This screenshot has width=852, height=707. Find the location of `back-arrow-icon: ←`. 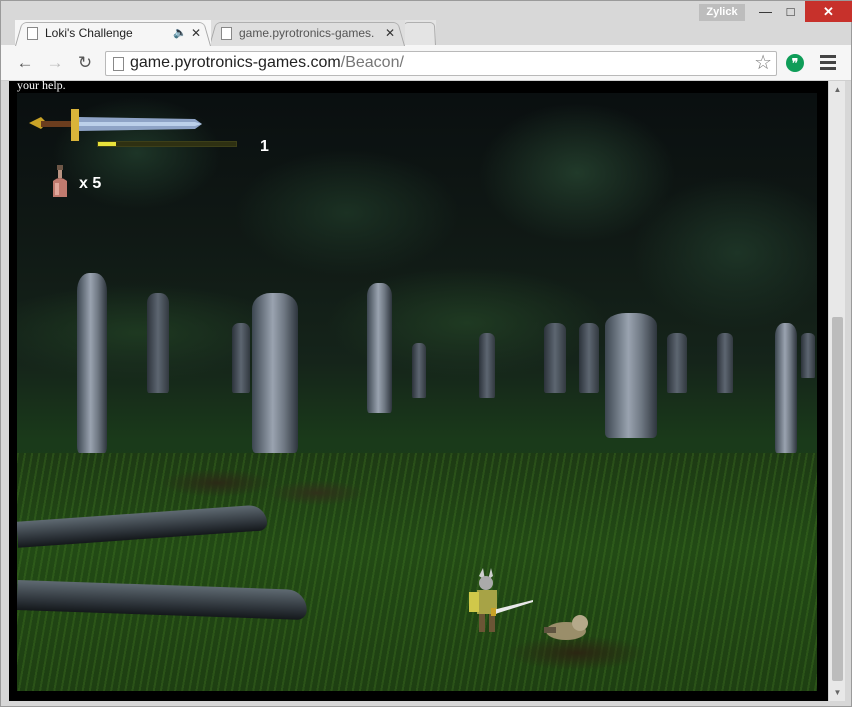

back-arrow-icon: ← is located at coordinates (25, 62).